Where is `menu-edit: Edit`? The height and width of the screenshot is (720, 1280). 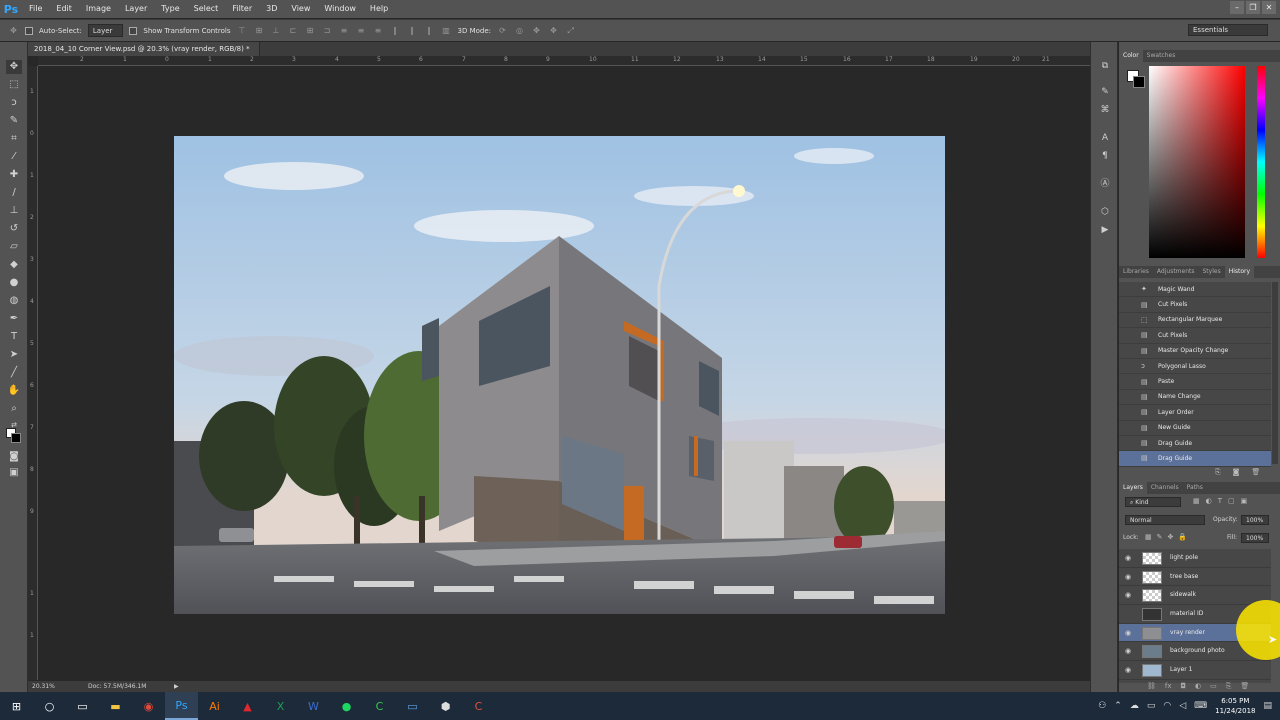 menu-edit: Edit is located at coordinates (64, 9).